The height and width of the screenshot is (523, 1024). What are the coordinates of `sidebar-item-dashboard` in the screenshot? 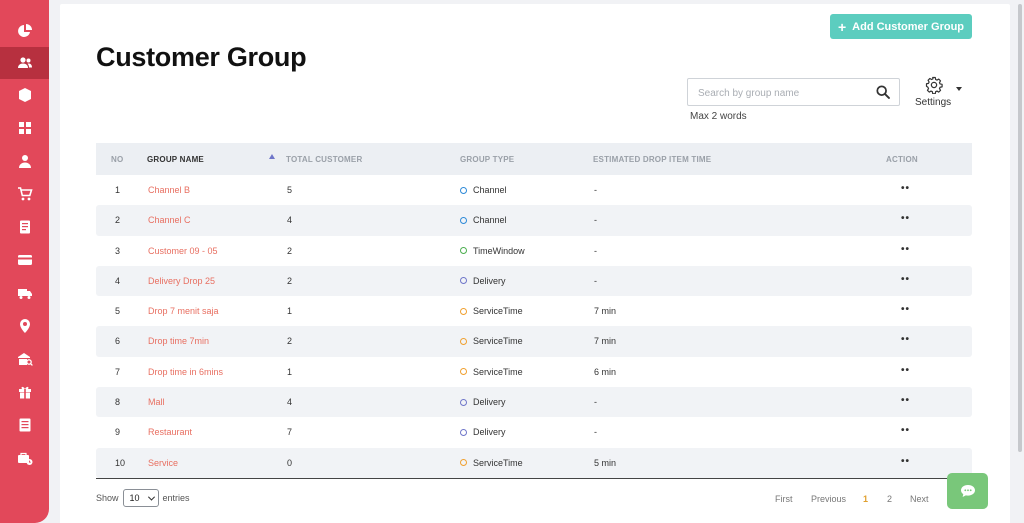 It's located at (24, 31).